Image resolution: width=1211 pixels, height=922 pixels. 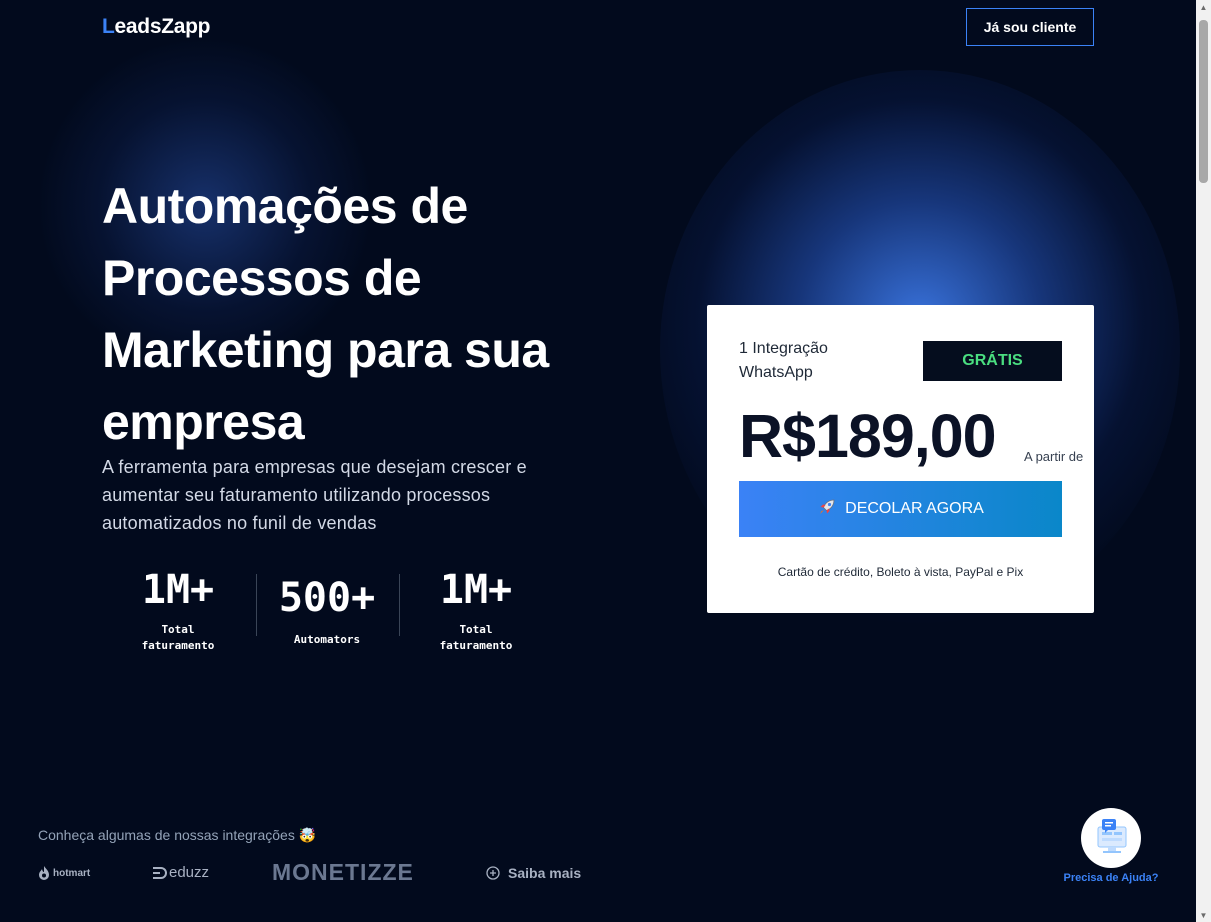 What do you see at coordinates (914, 508) in the screenshot?
I see `cta-label: DECOLAR AGORA` at bounding box center [914, 508].